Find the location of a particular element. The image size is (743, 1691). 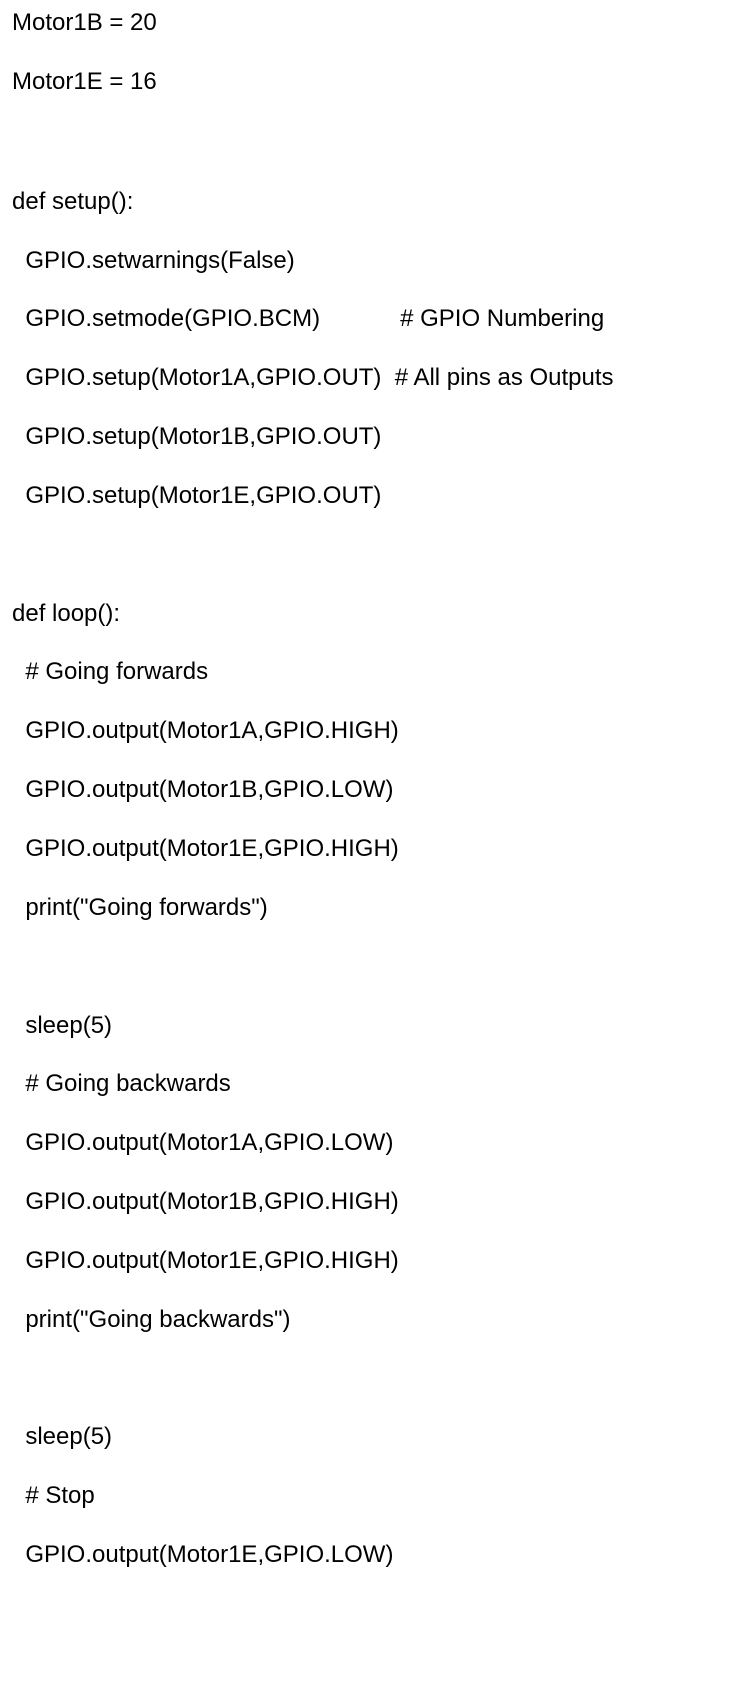

code-line: print("Going forwards") is located at coordinates (140, 907).